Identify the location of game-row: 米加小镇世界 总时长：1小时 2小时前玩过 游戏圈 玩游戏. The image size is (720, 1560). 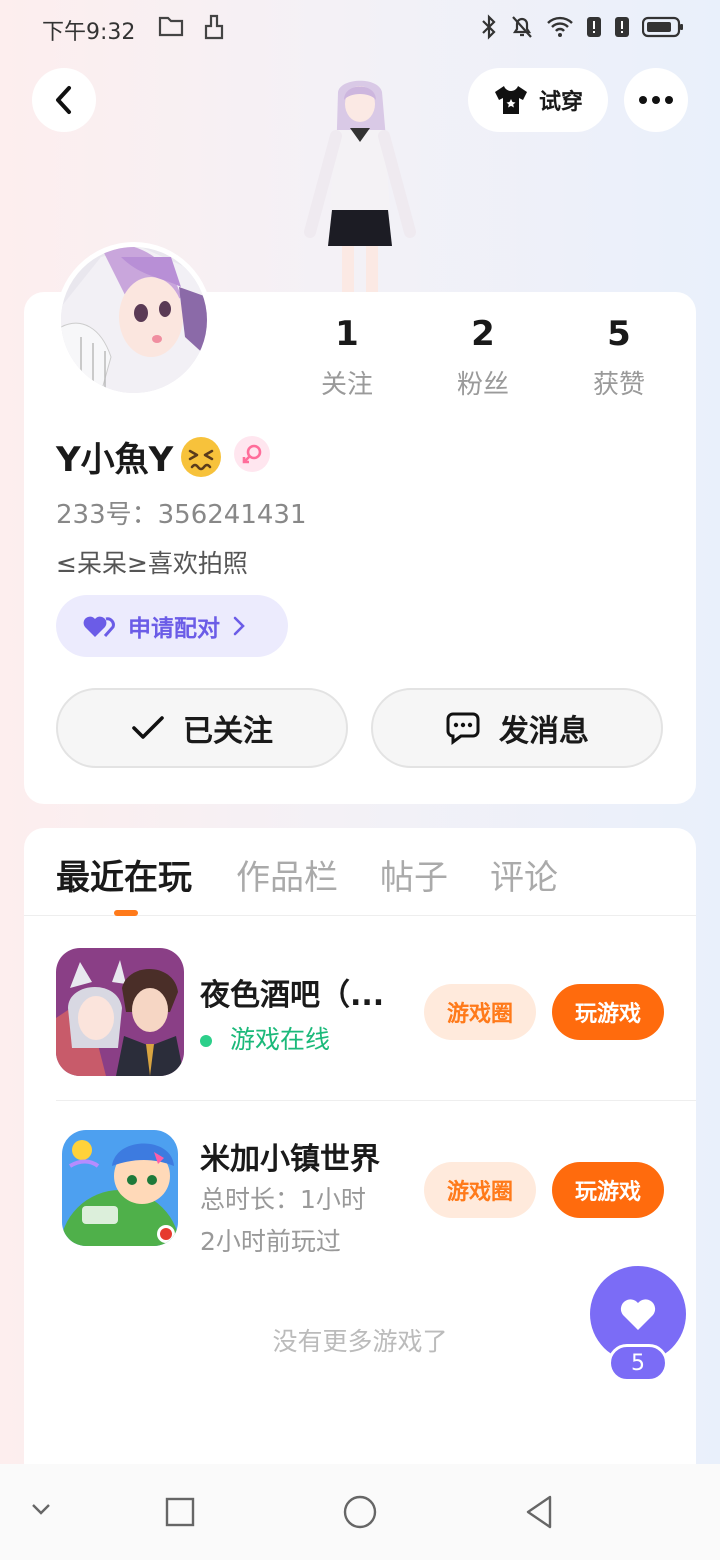
(360, 1200).